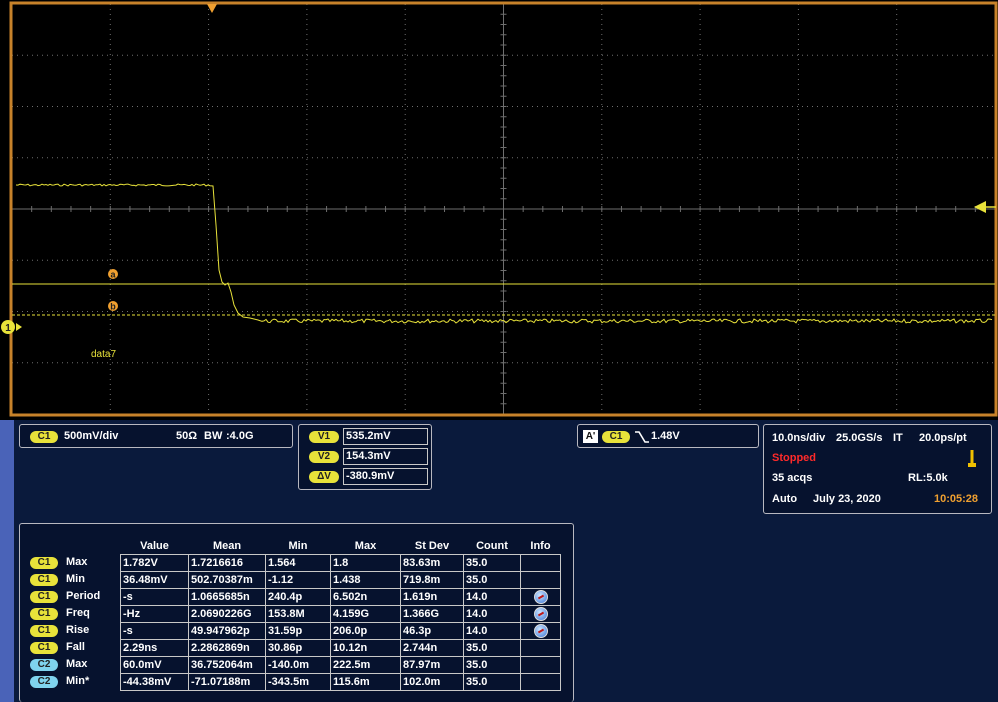 The height and width of the screenshot is (702, 998). I want to click on cursor-badge: V1, so click(324, 437).